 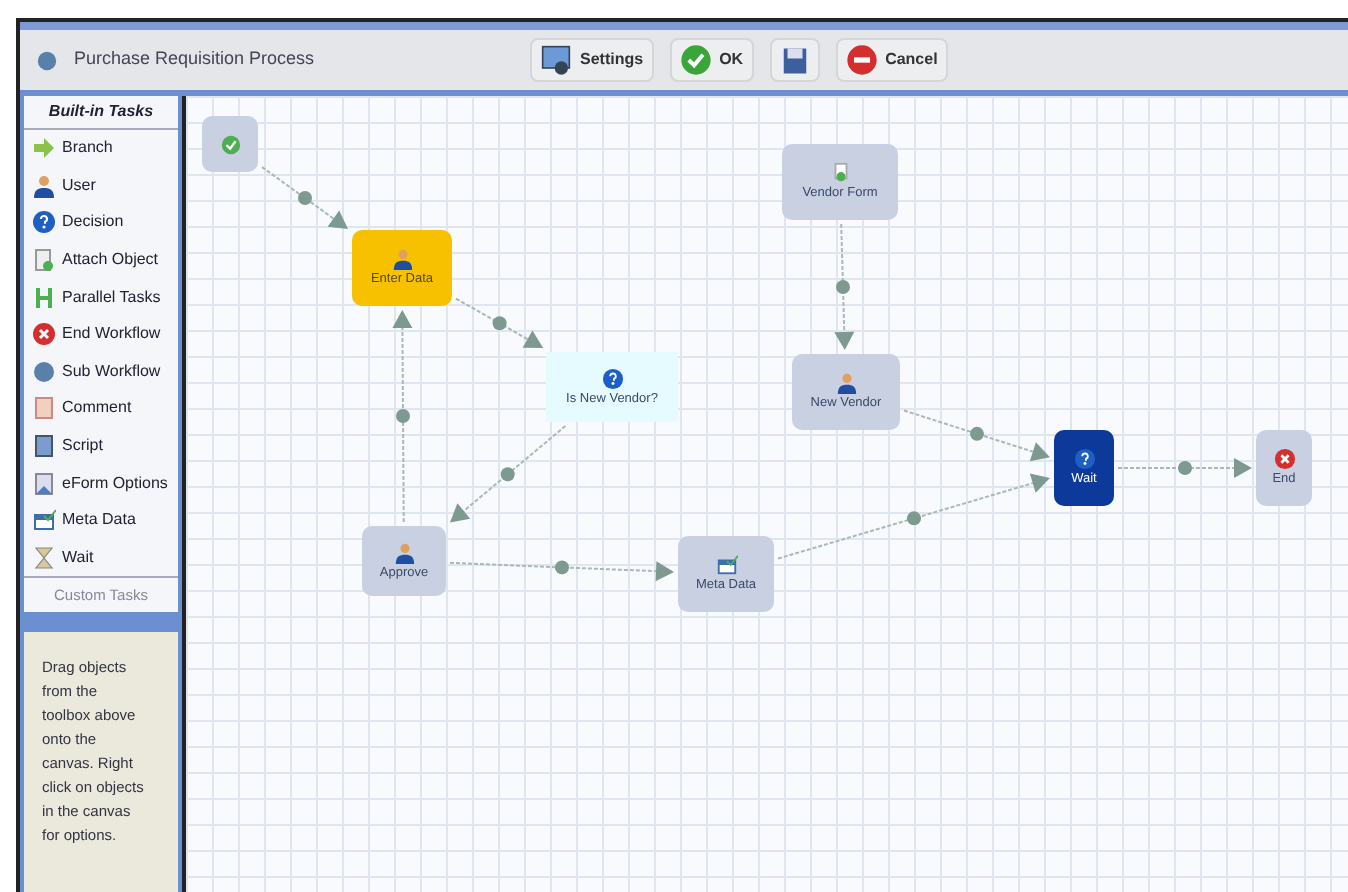 What do you see at coordinates (101, 260) in the screenshot?
I see `toolbox-item: Attach Object` at bounding box center [101, 260].